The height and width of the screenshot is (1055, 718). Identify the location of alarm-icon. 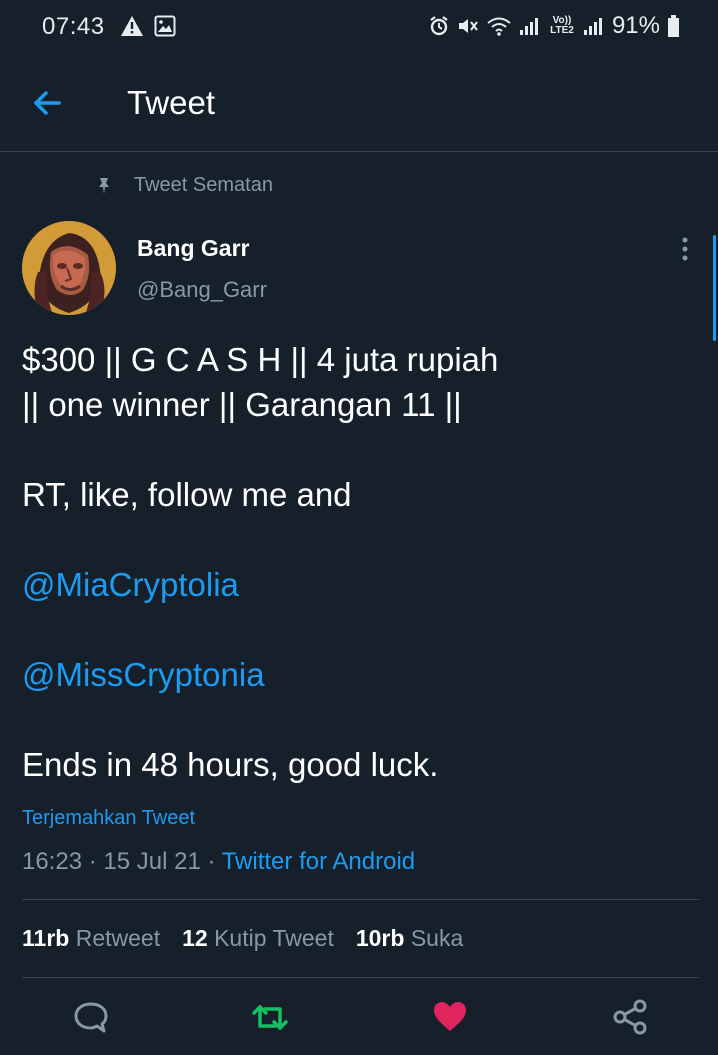
(439, 26).